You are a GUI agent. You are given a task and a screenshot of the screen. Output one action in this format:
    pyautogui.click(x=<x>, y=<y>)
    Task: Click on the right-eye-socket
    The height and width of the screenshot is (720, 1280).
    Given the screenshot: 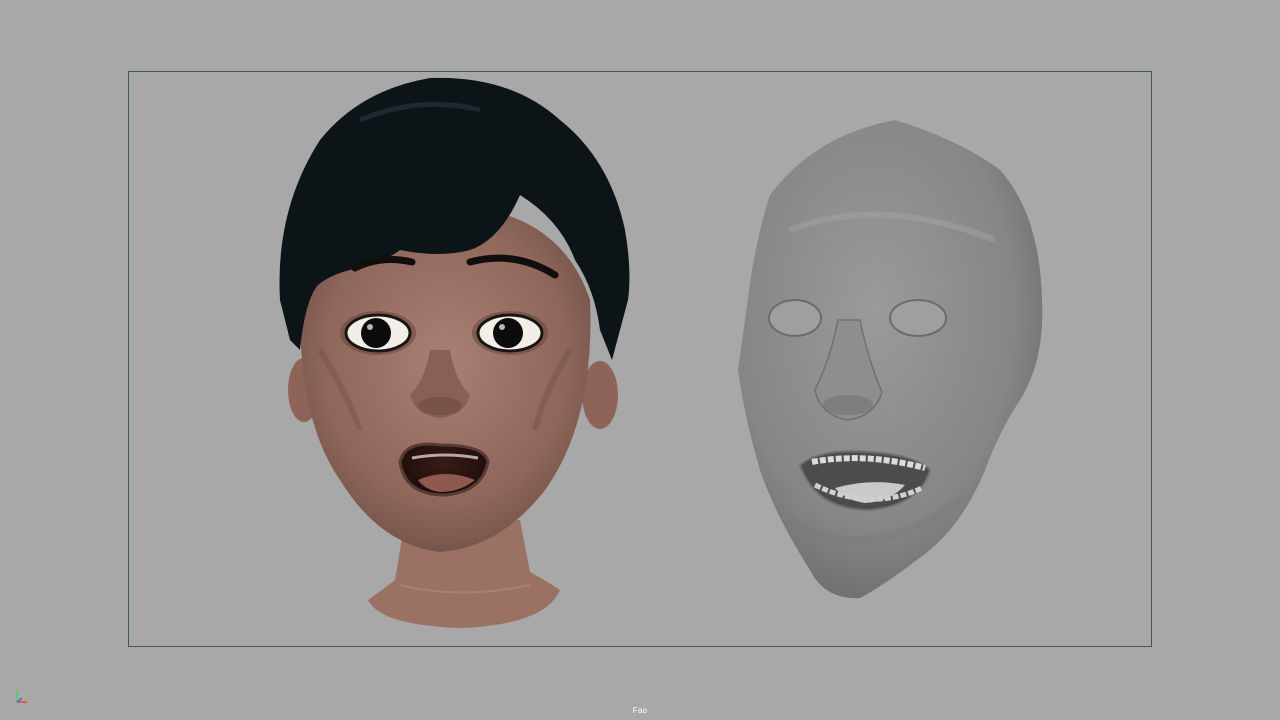 What is the action you would take?
    pyautogui.click(x=918, y=318)
    